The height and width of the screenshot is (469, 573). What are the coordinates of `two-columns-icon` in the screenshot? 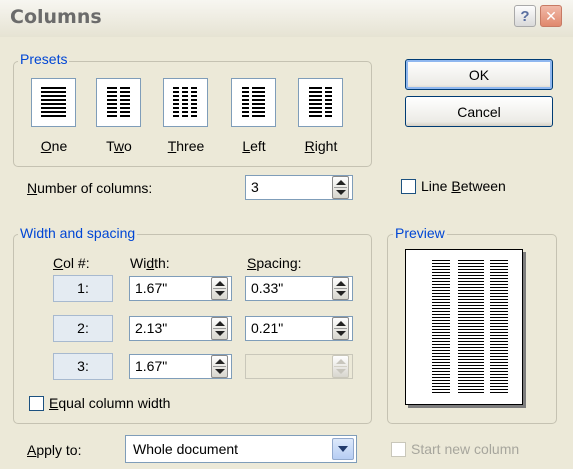 It's located at (118, 102).